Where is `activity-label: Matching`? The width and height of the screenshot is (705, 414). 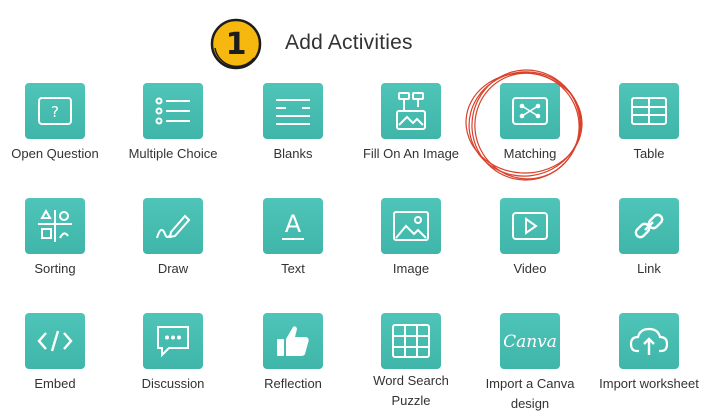
activity-label: Matching is located at coordinates (530, 153).